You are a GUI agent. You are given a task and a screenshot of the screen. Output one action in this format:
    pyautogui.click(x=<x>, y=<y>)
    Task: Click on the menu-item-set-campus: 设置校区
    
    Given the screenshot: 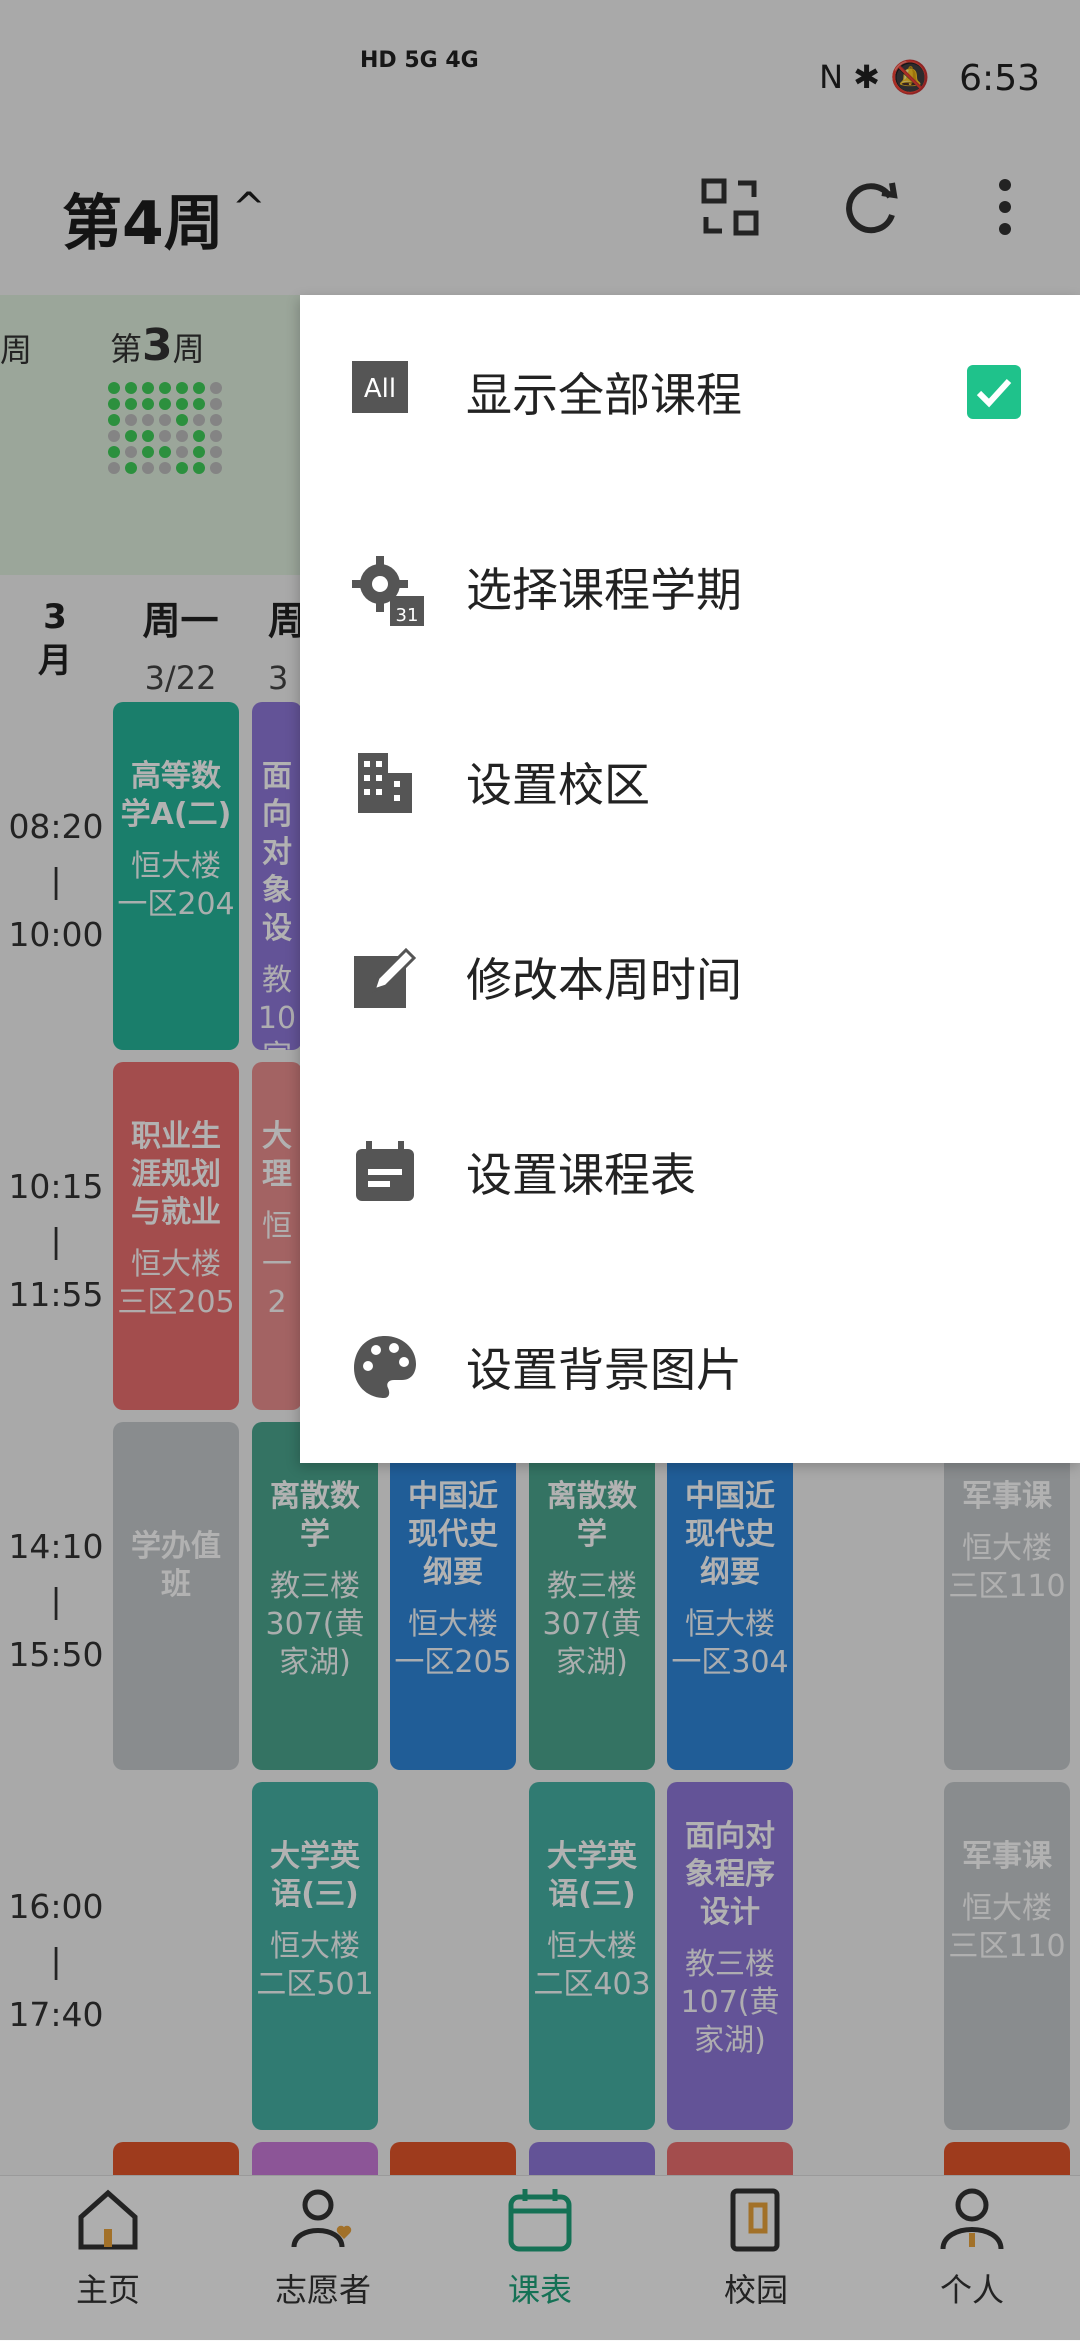 What is the action you would take?
    pyautogui.click(x=690, y=784)
    